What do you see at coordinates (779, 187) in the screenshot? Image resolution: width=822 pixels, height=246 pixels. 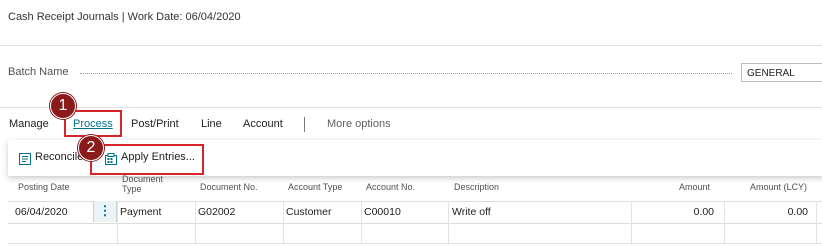 I see `col-amount-lcy: Amount (LCY)` at bounding box center [779, 187].